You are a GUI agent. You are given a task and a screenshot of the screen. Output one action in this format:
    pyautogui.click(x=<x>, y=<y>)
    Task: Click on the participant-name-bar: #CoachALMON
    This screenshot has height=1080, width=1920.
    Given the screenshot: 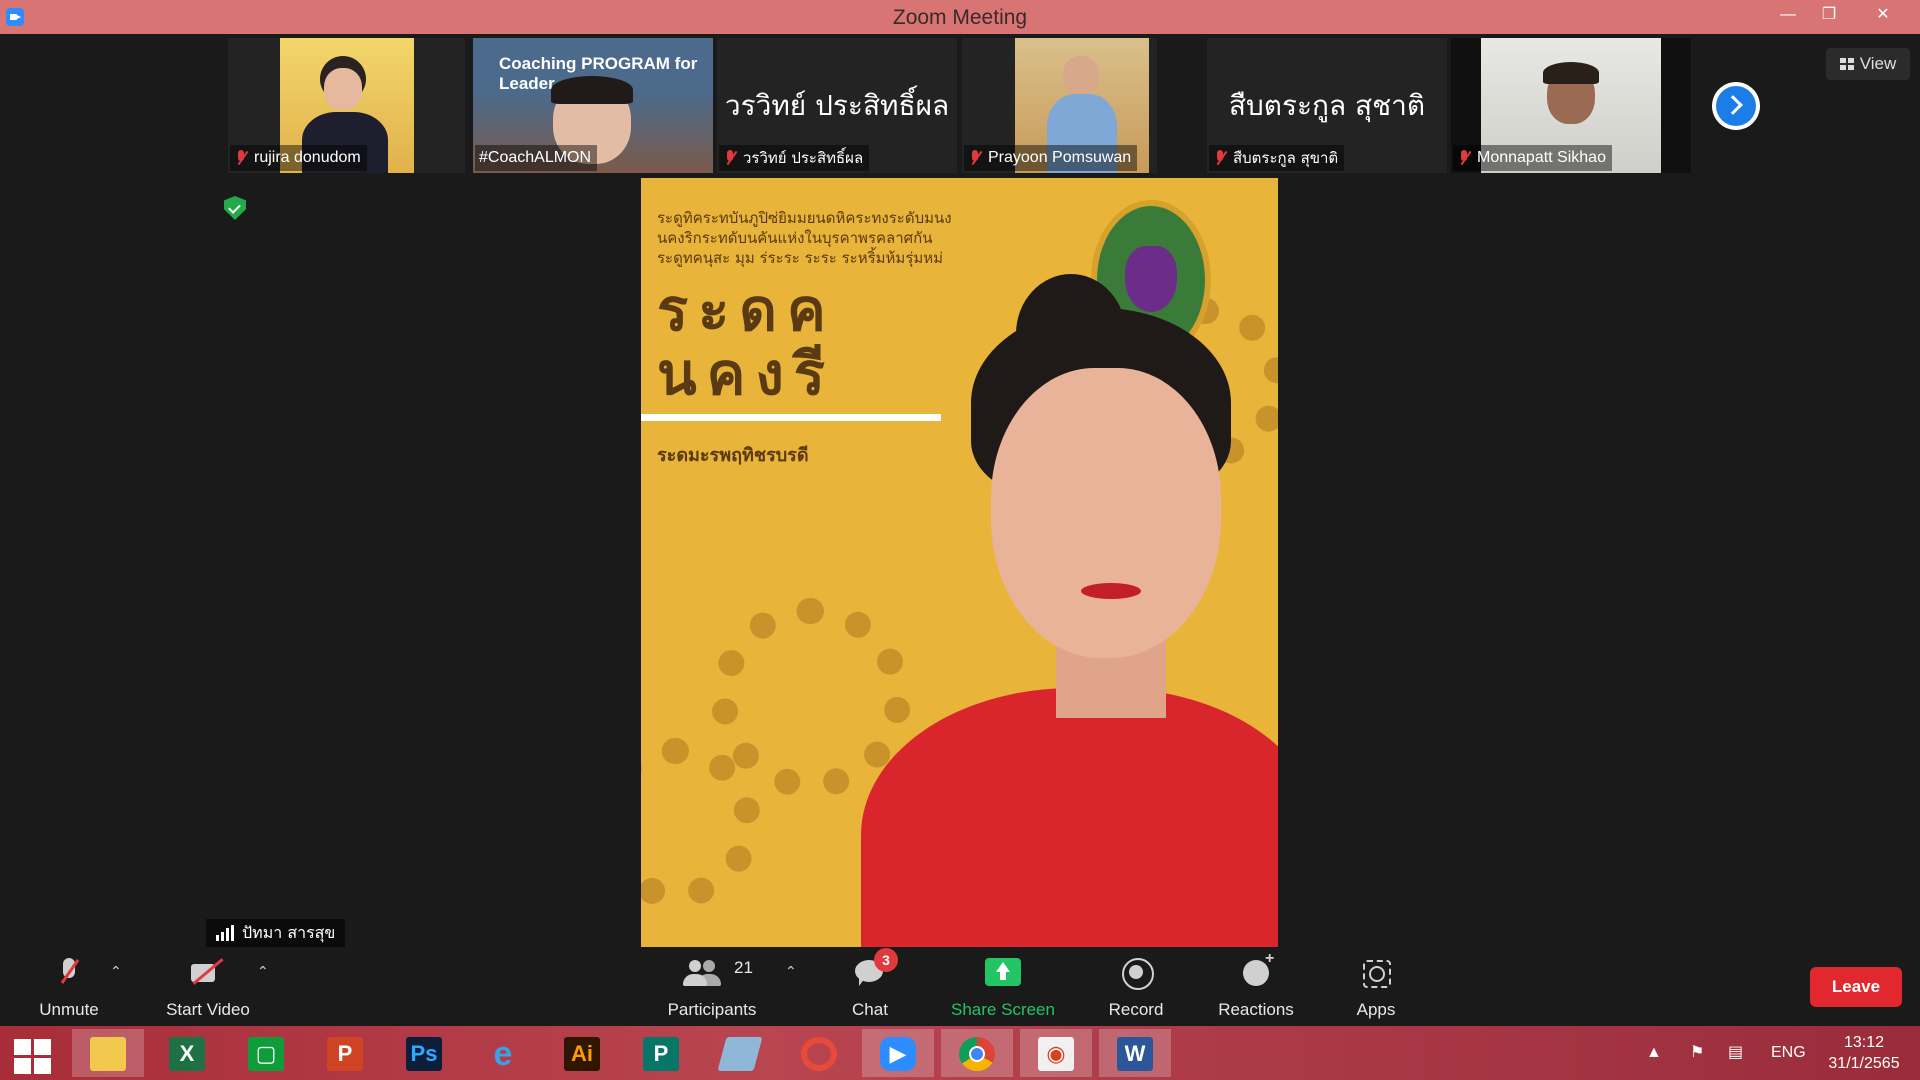 What is the action you would take?
    pyautogui.click(x=536, y=158)
    